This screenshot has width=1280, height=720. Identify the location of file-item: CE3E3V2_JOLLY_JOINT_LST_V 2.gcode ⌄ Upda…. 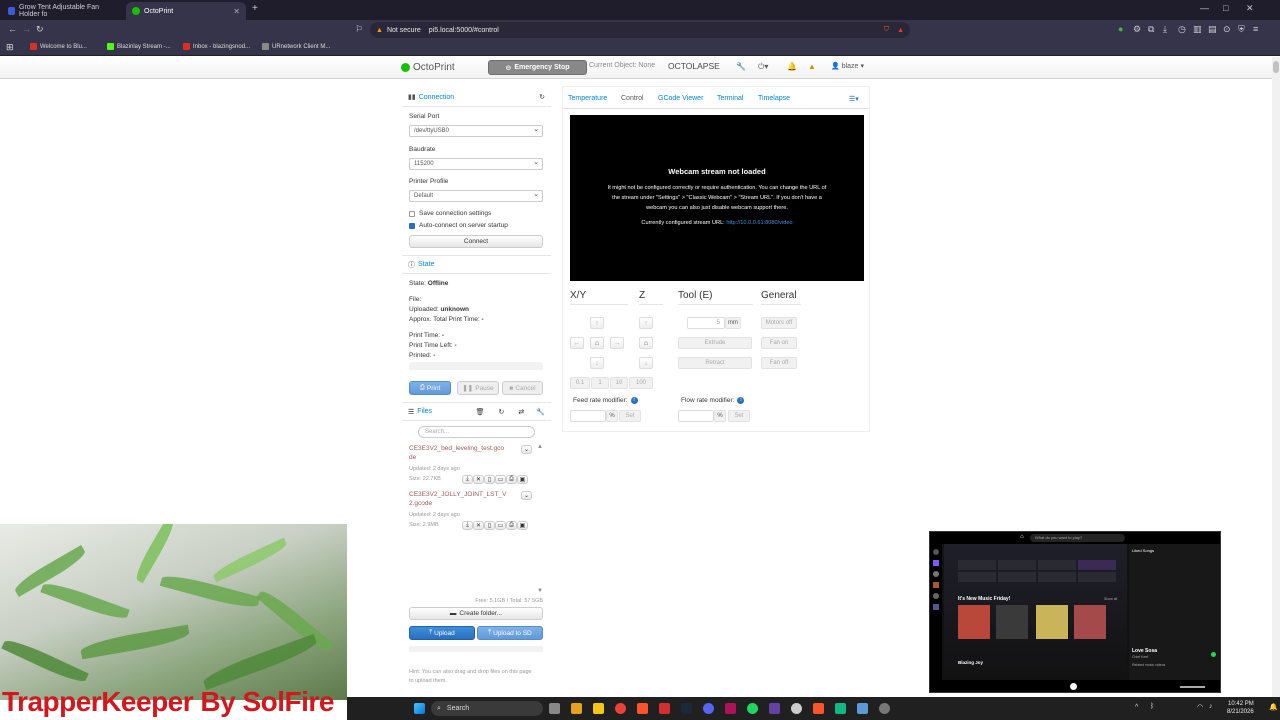
(475, 519).